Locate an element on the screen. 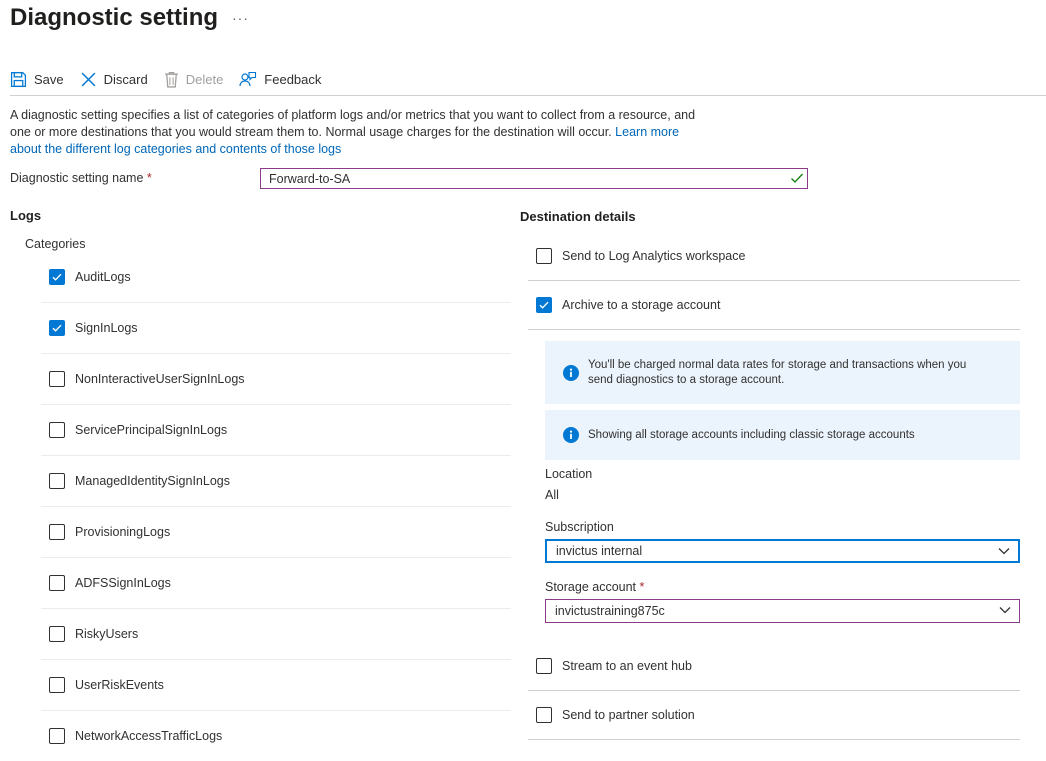 The image size is (1046, 761). delete-label: Delete is located at coordinates (204, 79).